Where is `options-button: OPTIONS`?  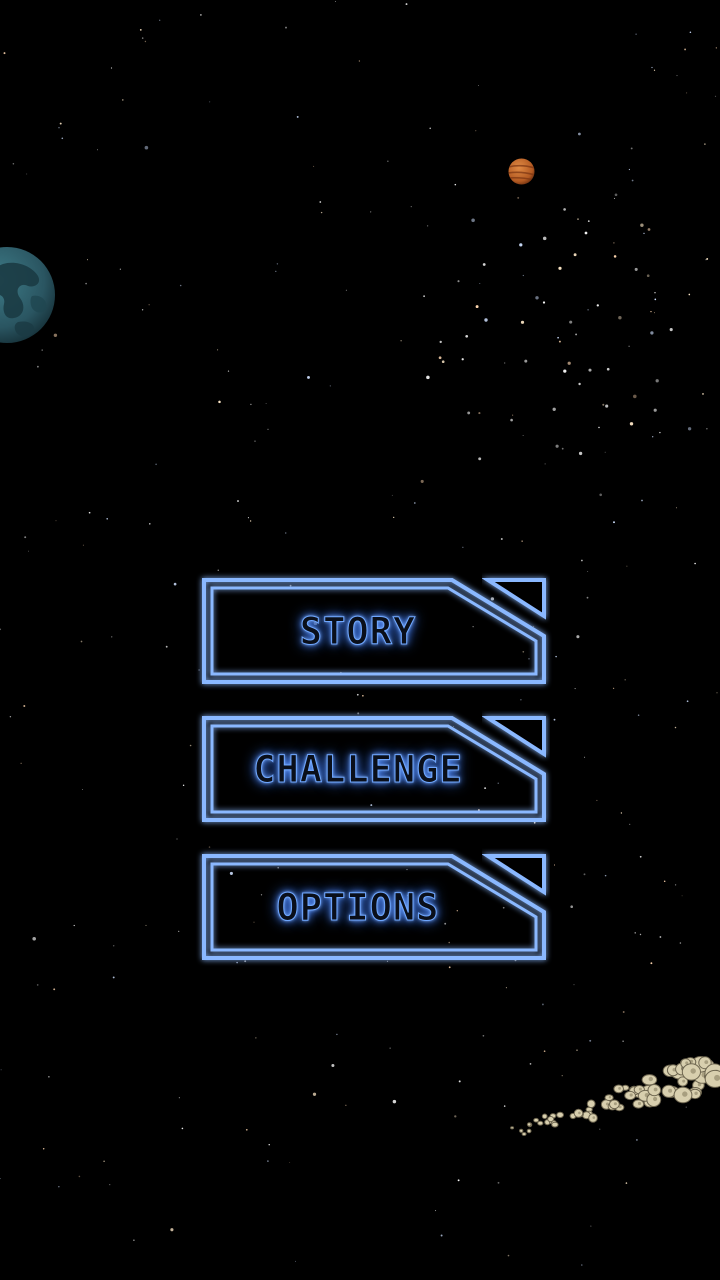 options-button: OPTIONS is located at coordinates (374, 907).